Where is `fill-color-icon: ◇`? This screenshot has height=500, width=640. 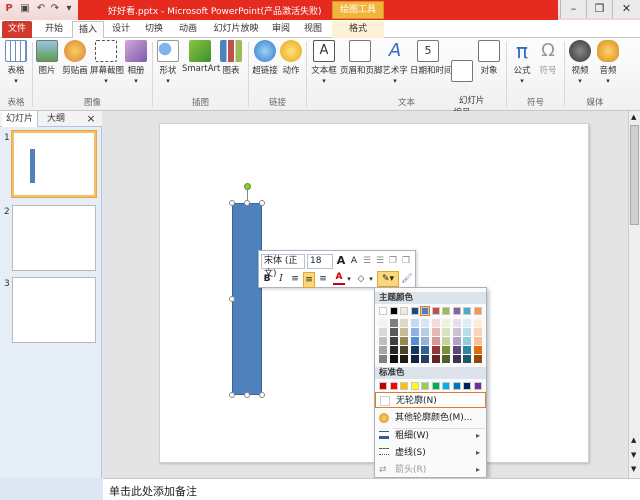
fill-color-icon: ◇ is located at coordinates (361, 279).